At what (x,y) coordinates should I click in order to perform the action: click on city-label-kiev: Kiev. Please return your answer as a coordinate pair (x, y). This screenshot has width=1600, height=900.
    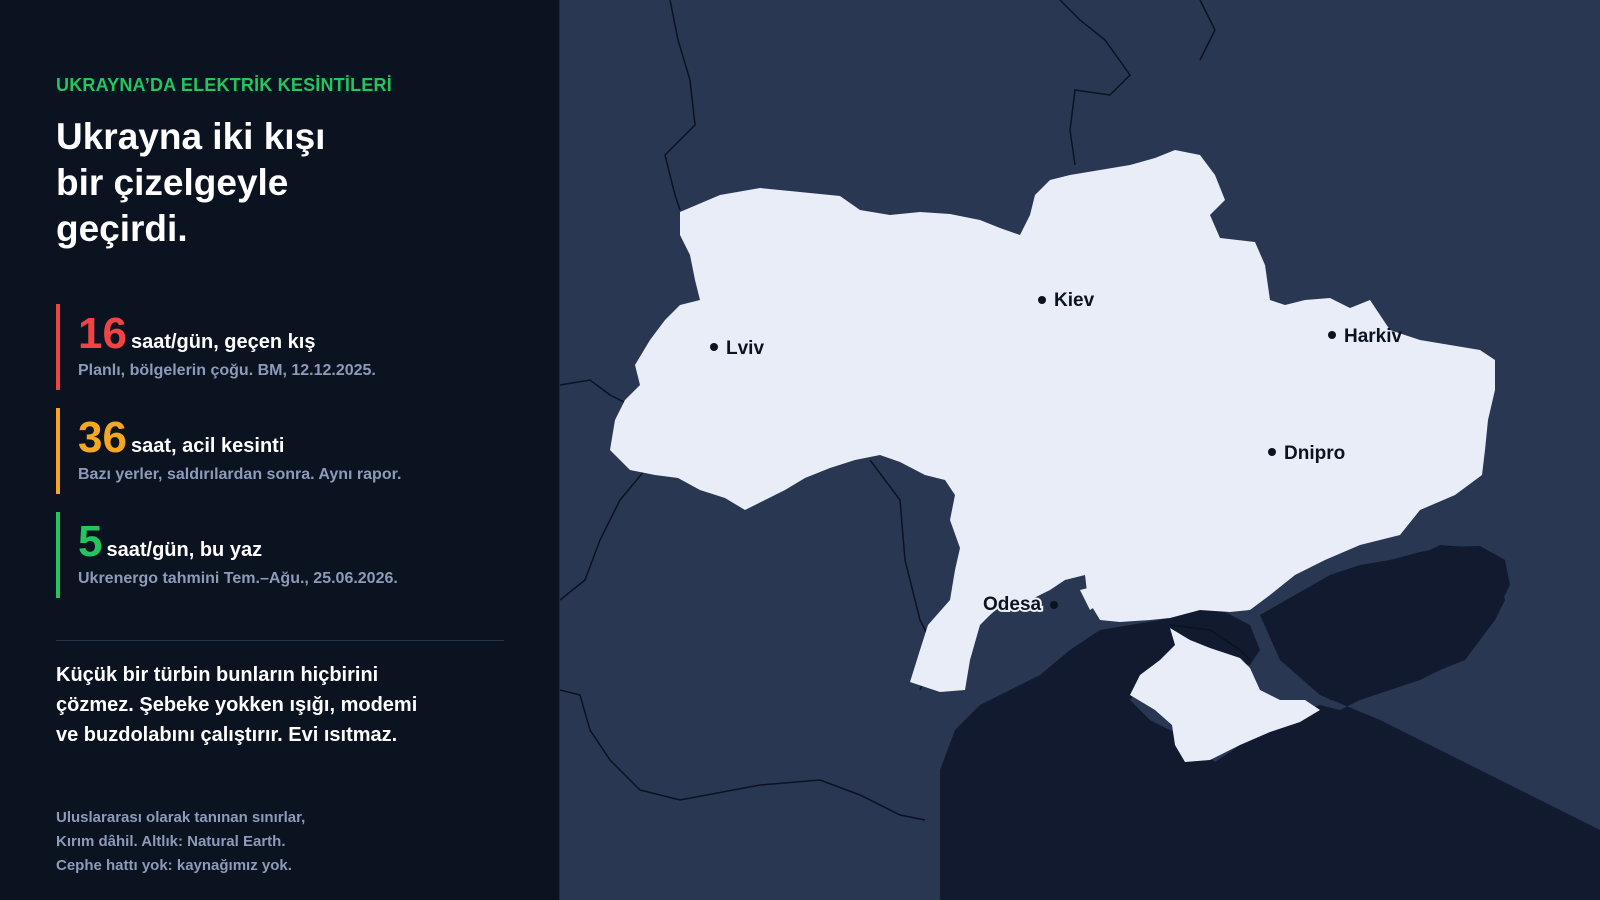
    Looking at the image, I should click on (1074, 300).